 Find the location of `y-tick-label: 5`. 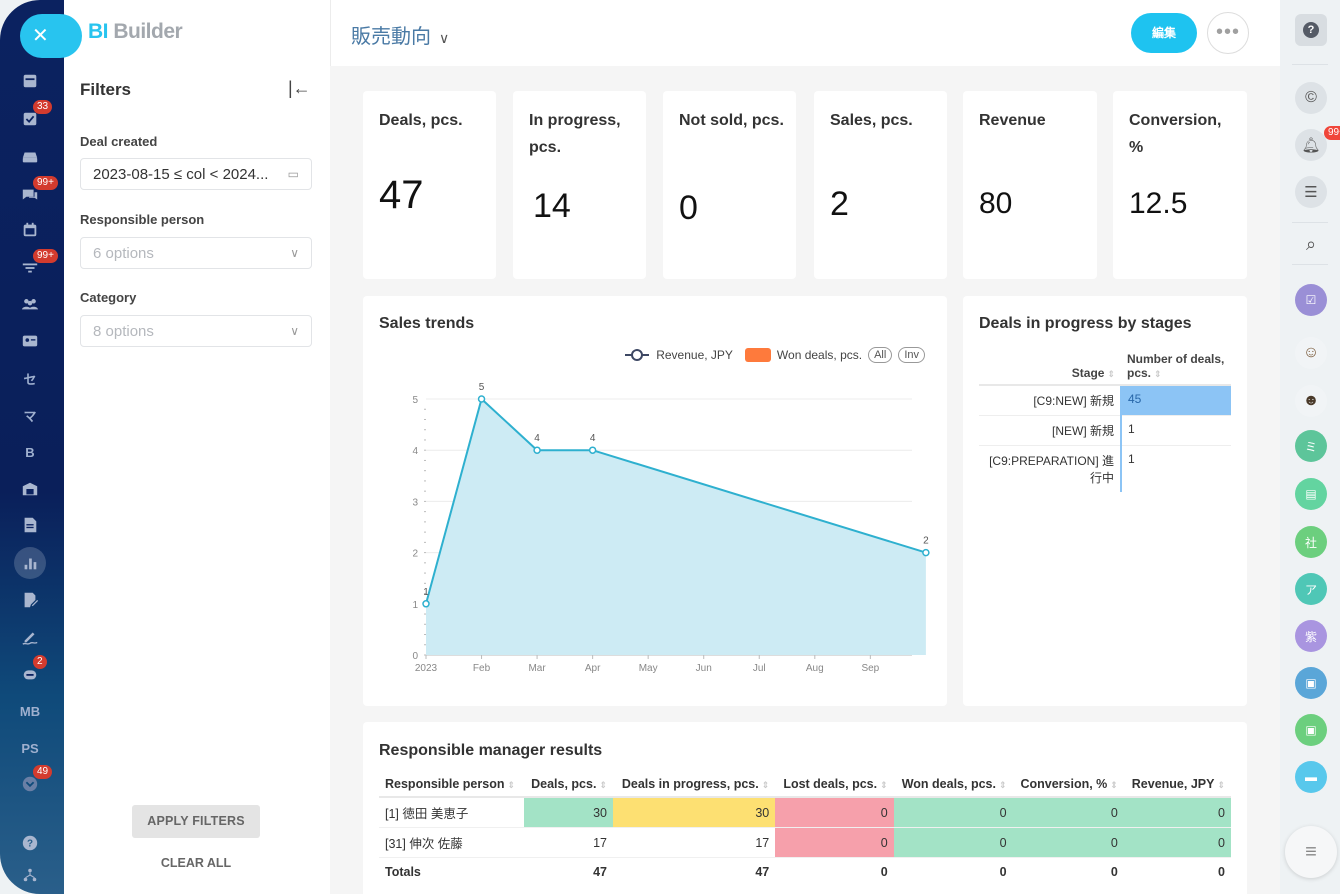

y-tick-label: 5 is located at coordinates (415, 400).